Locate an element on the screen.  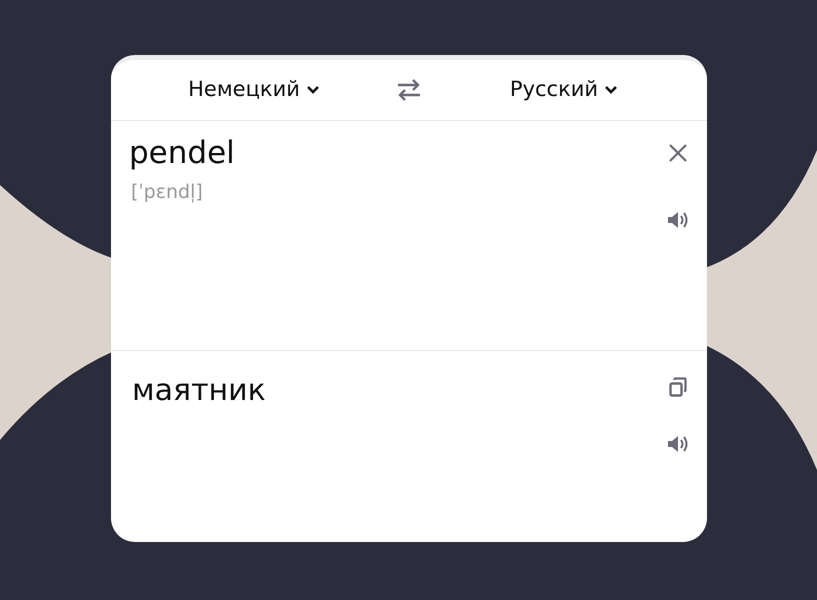
transcription-text: [ˈpɛndl̩] is located at coordinates (167, 193).